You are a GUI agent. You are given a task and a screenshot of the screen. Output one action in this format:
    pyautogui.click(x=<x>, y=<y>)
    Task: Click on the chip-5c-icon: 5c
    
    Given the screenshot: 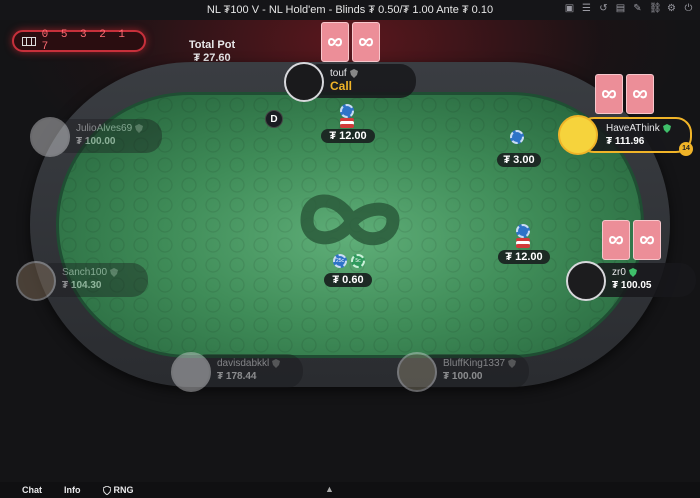 What is the action you would take?
    pyautogui.click(x=358, y=261)
    